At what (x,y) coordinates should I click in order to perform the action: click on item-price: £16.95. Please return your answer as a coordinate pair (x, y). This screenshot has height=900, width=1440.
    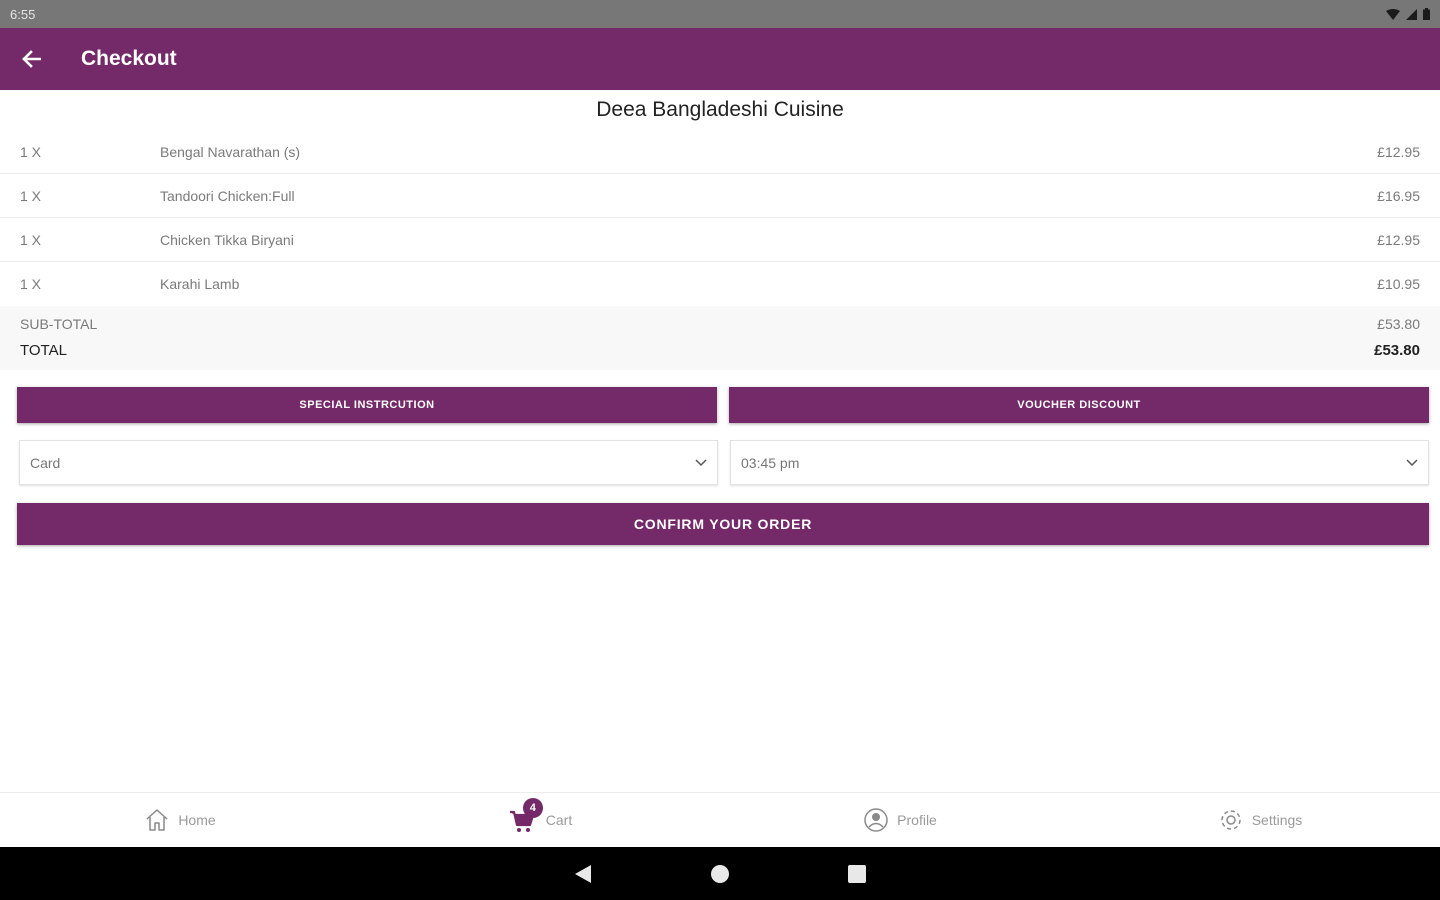
    Looking at the image, I should click on (1398, 195).